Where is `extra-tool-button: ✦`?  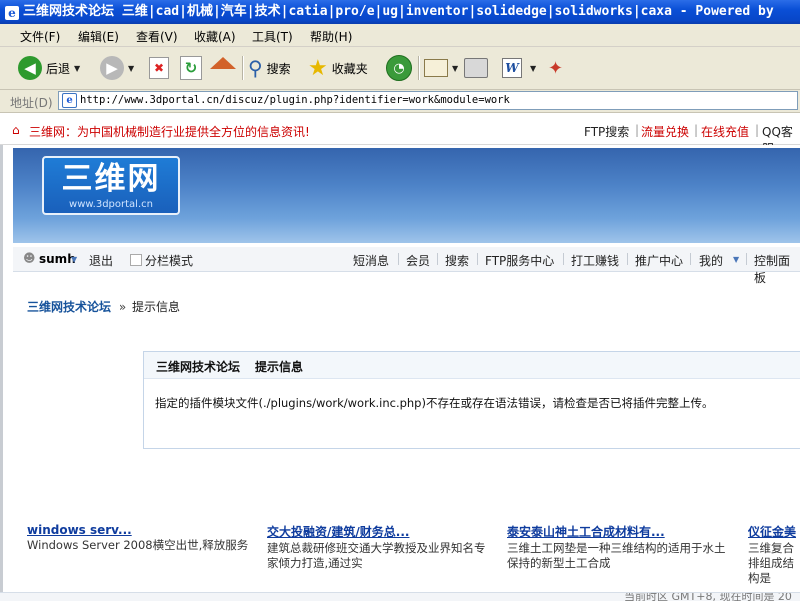
extra-tool-button: ✦ is located at coordinates (555, 68).